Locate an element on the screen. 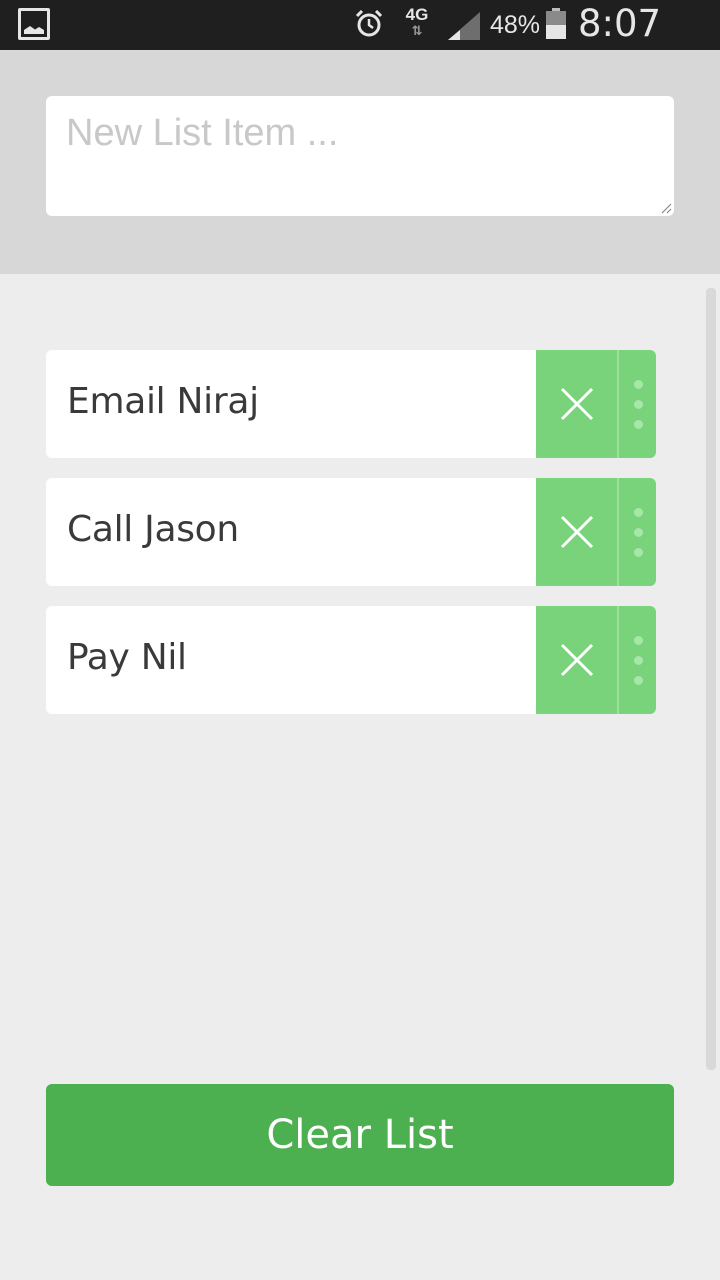  list-item-label: Pay Nil is located at coordinates (127, 657).